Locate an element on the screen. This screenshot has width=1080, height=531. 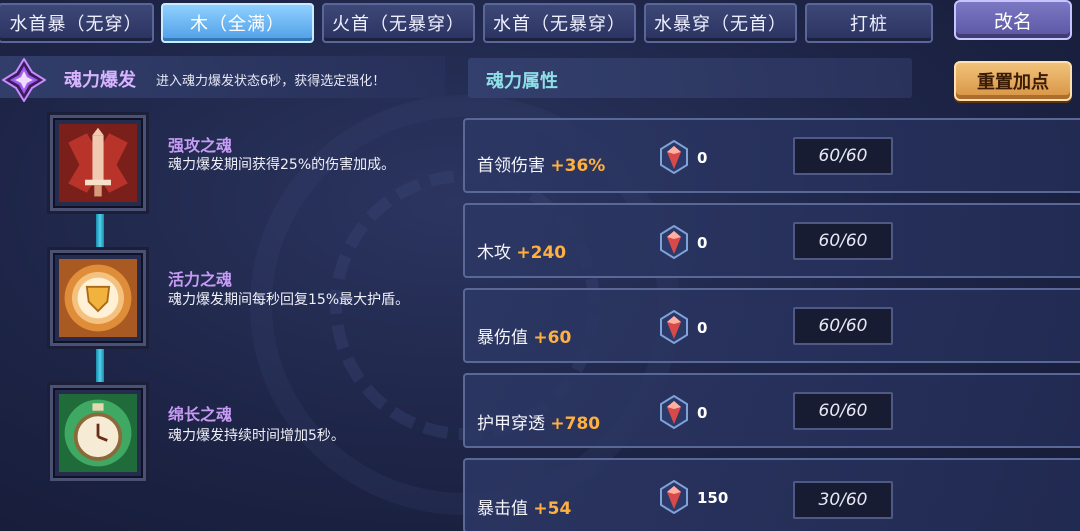
stat-bonus: +60 is located at coordinates (552, 338).